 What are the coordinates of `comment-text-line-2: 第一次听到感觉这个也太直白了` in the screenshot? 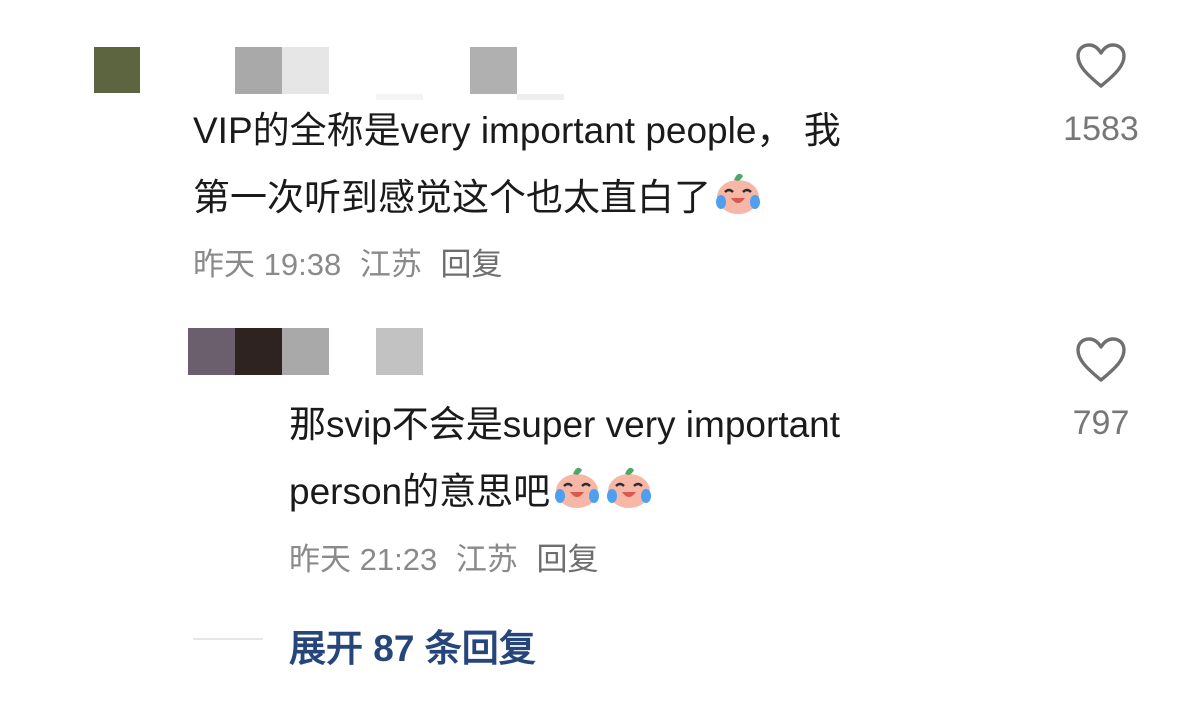 It's located at (478, 197).